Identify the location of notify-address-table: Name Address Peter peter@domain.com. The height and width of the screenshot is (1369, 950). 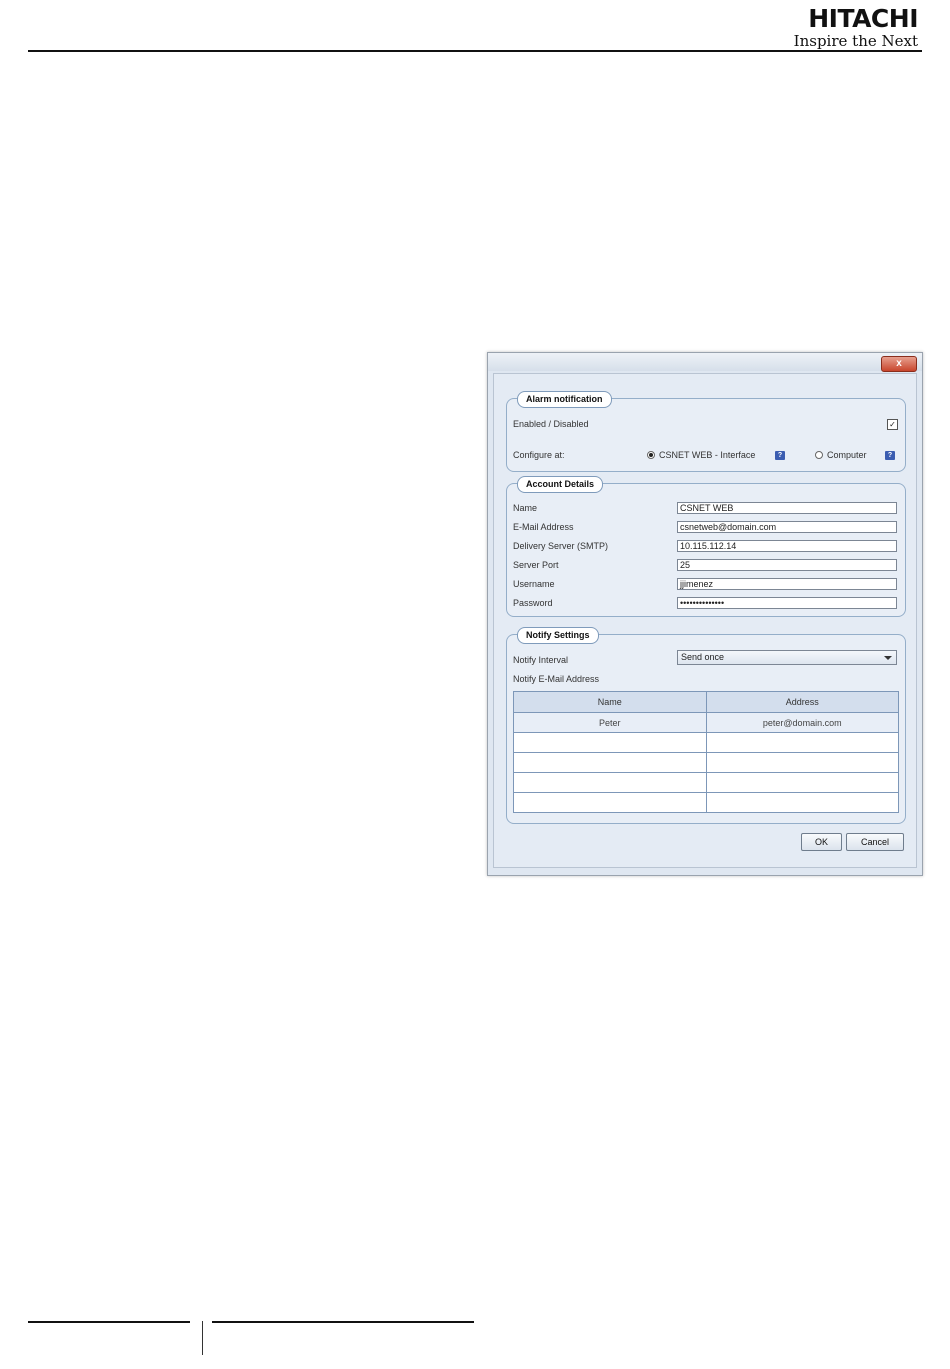
(706, 752).